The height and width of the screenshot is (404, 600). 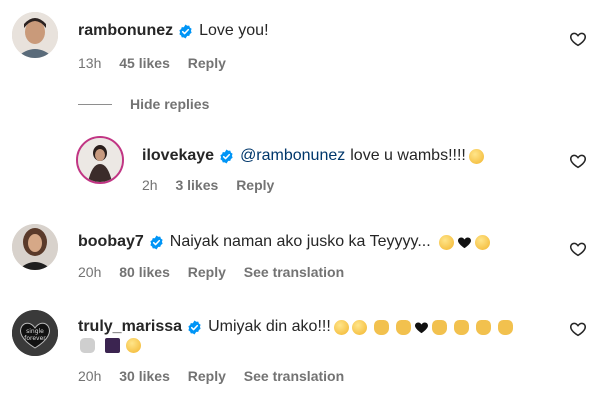 What do you see at coordinates (144, 272) in the screenshot?
I see `likes-count: 80 likes` at bounding box center [144, 272].